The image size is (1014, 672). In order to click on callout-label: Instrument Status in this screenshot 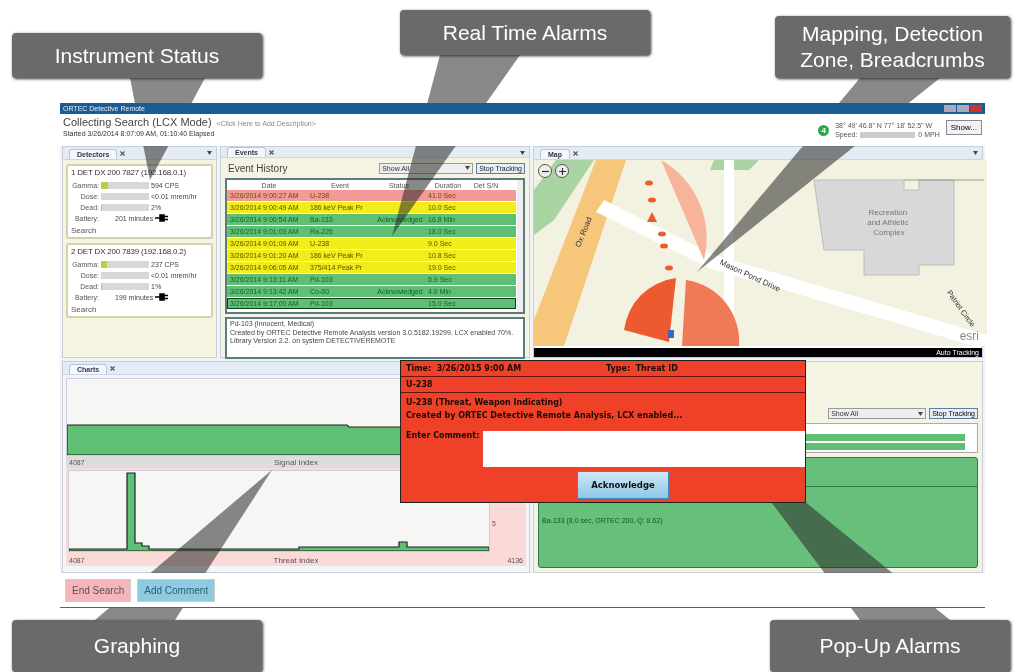, I will do `click(137, 55)`.